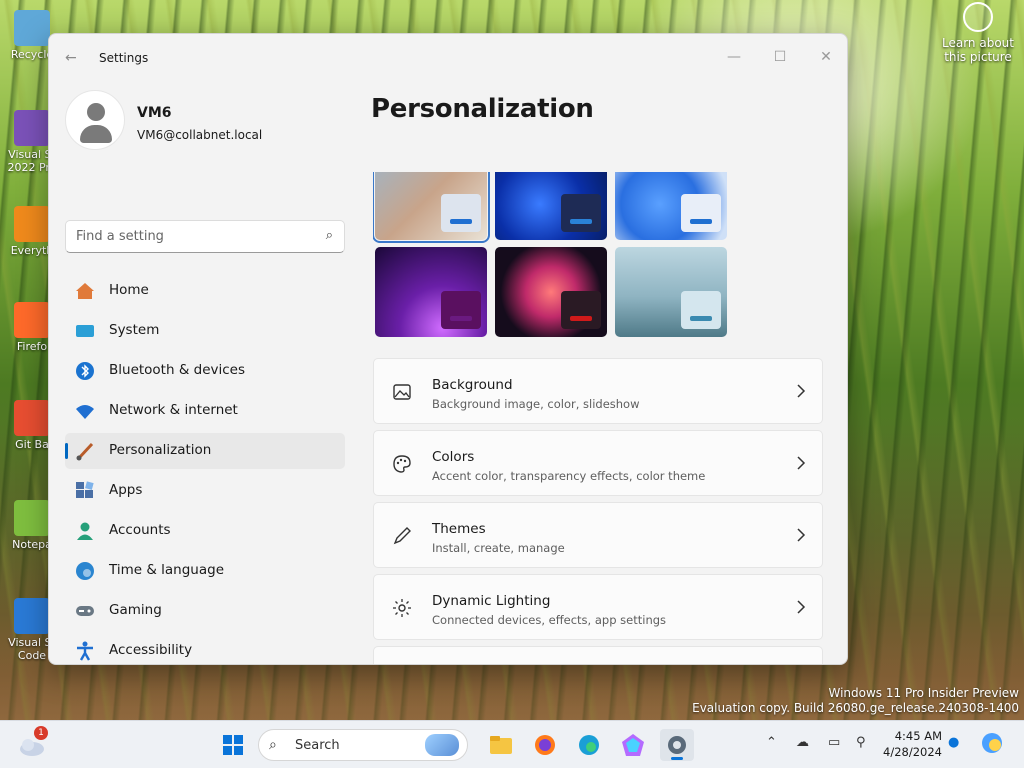  Describe the element at coordinates (453, 457) in the screenshot. I see `card-title: Colors` at that location.